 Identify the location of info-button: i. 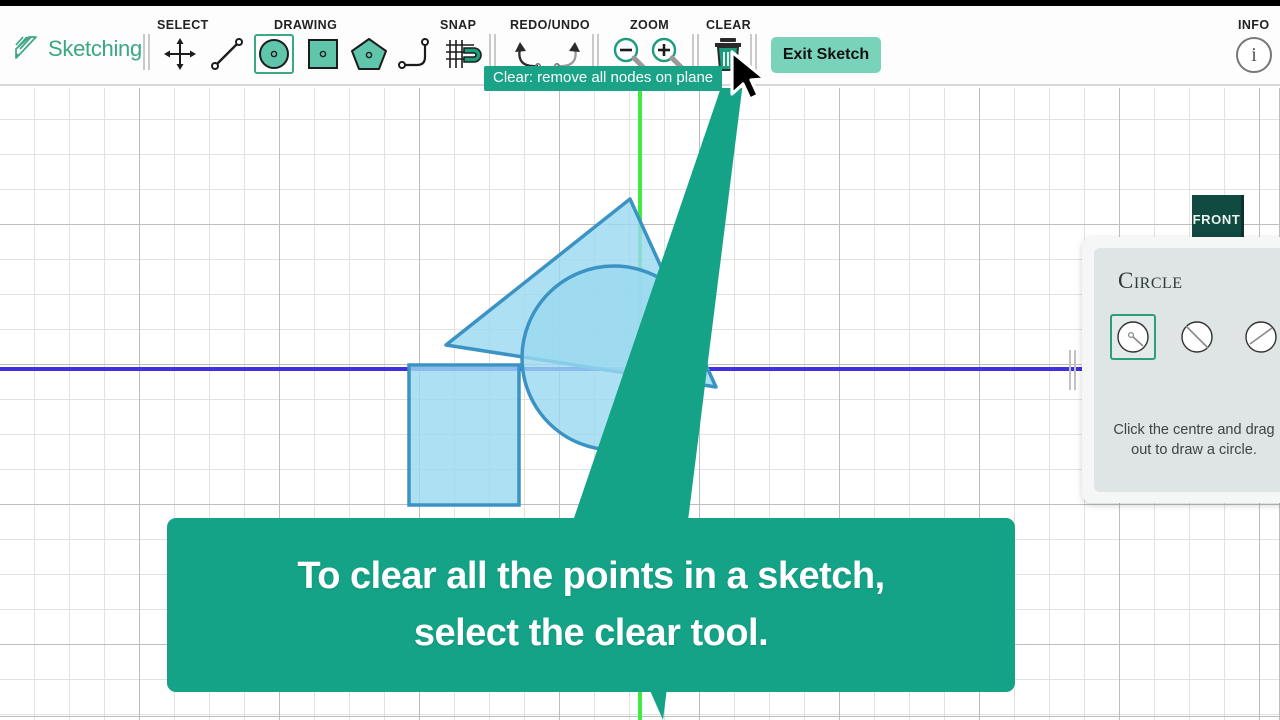
(1254, 55).